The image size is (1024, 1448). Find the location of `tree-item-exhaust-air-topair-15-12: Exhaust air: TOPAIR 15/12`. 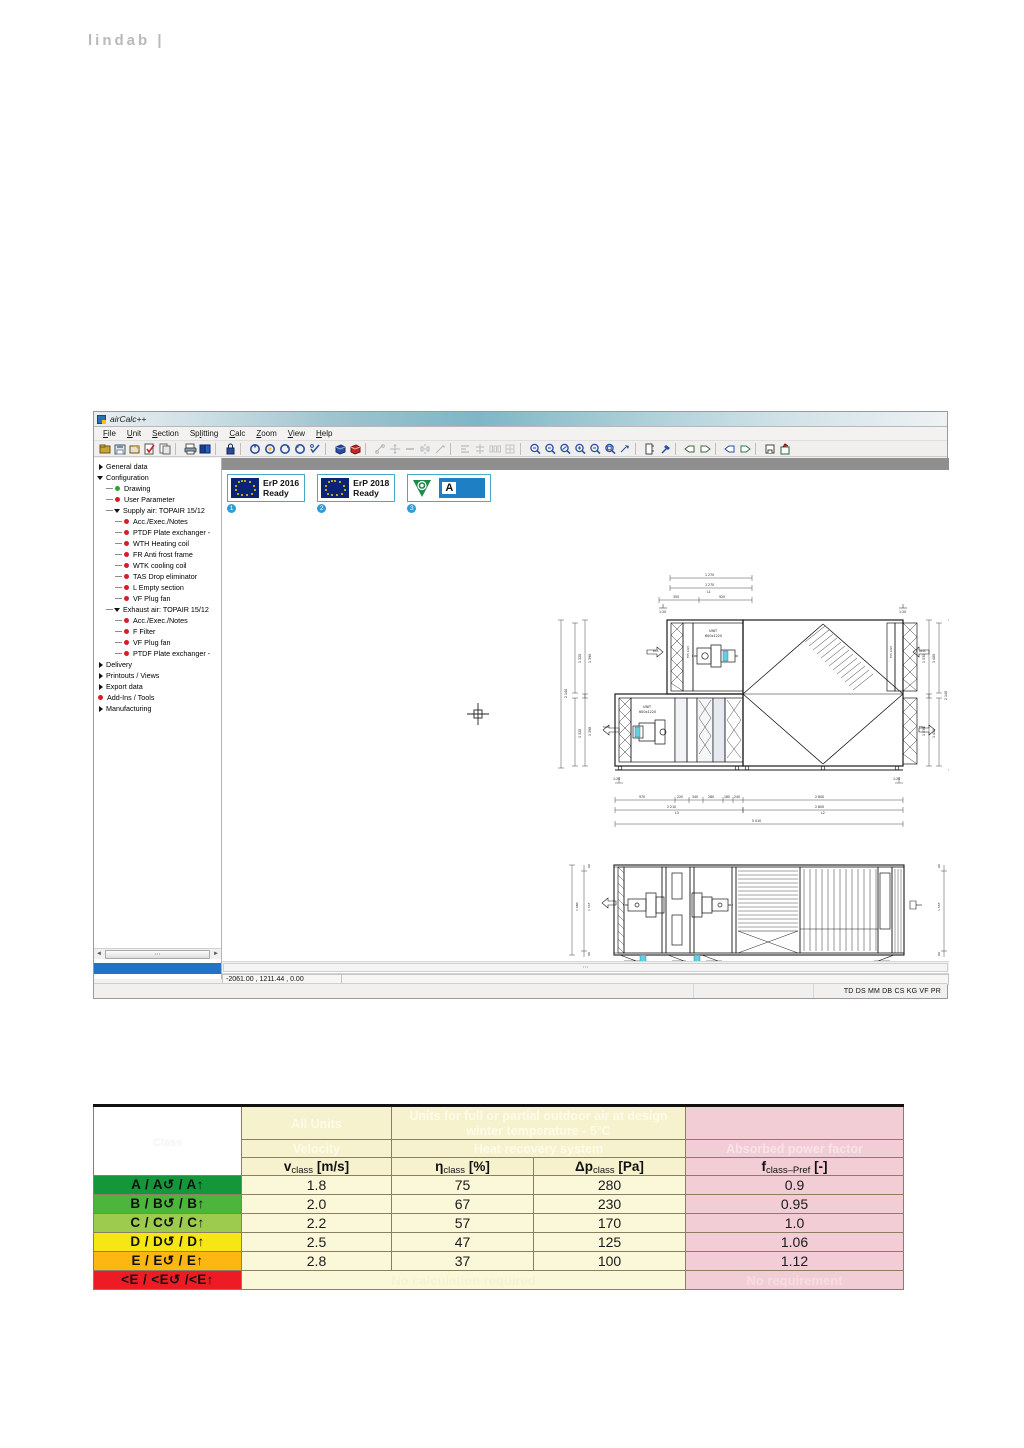

tree-item-exhaust-air-topair-15-12: Exhaust air: TOPAIR 15/12 is located at coordinates (159, 609).